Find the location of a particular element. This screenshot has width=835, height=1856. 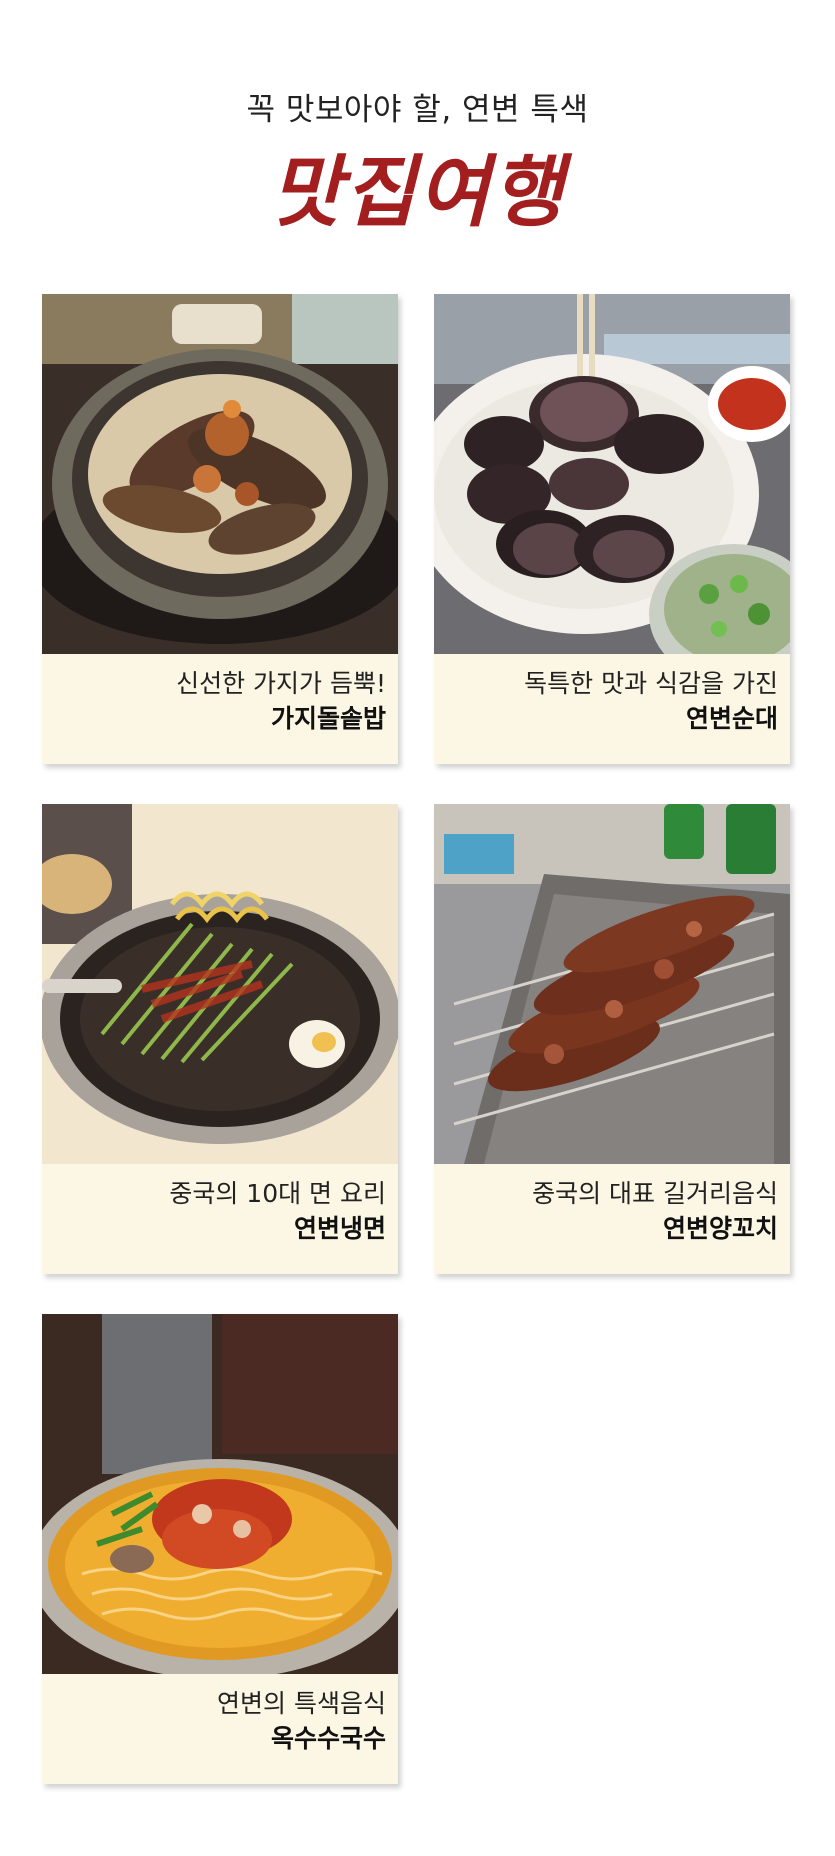

card-caption: 중국의 10대 면 요리 연변냉면 is located at coordinates (277, 1211).